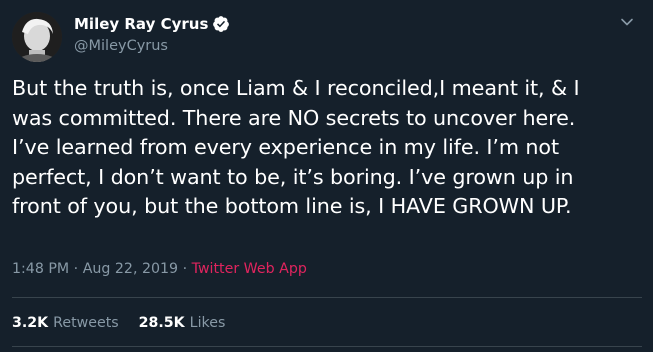 The image size is (653, 352). I want to click on likes-stat: 28.5K Likes, so click(182, 323).